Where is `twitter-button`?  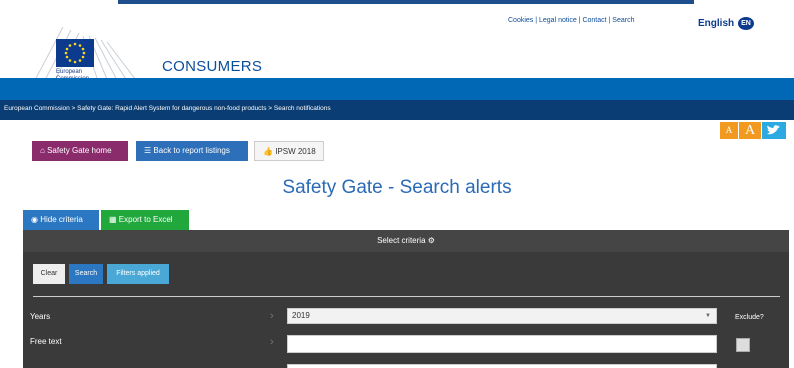 twitter-button is located at coordinates (774, 130).